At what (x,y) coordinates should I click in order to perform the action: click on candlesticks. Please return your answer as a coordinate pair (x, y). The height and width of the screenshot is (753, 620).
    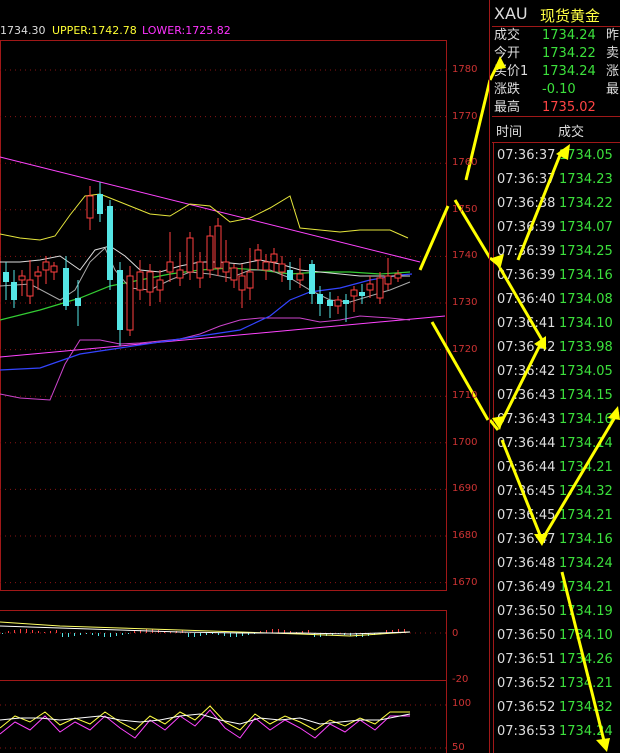
    Looking at the image, I should click on (202, 264).